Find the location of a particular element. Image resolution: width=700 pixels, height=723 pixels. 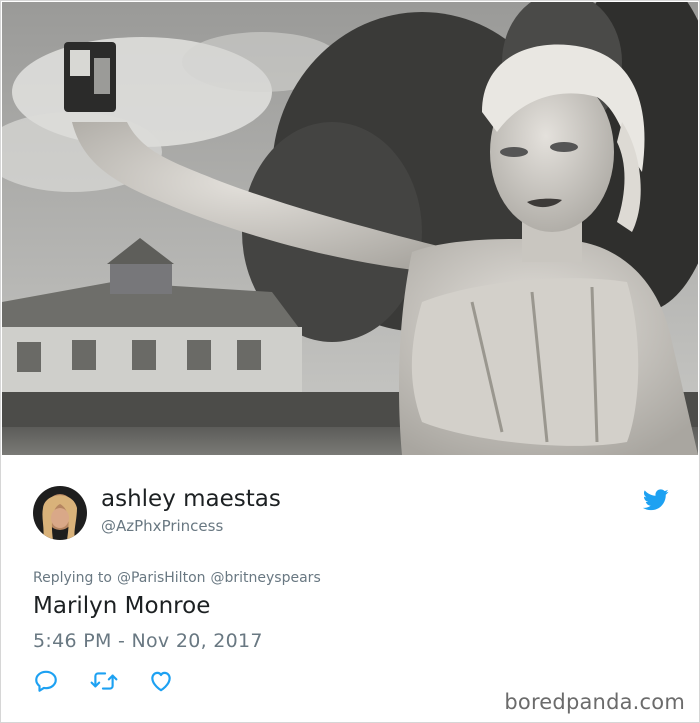

user-handle: @AzPhxPrincess is located at coordinates (162, 526).